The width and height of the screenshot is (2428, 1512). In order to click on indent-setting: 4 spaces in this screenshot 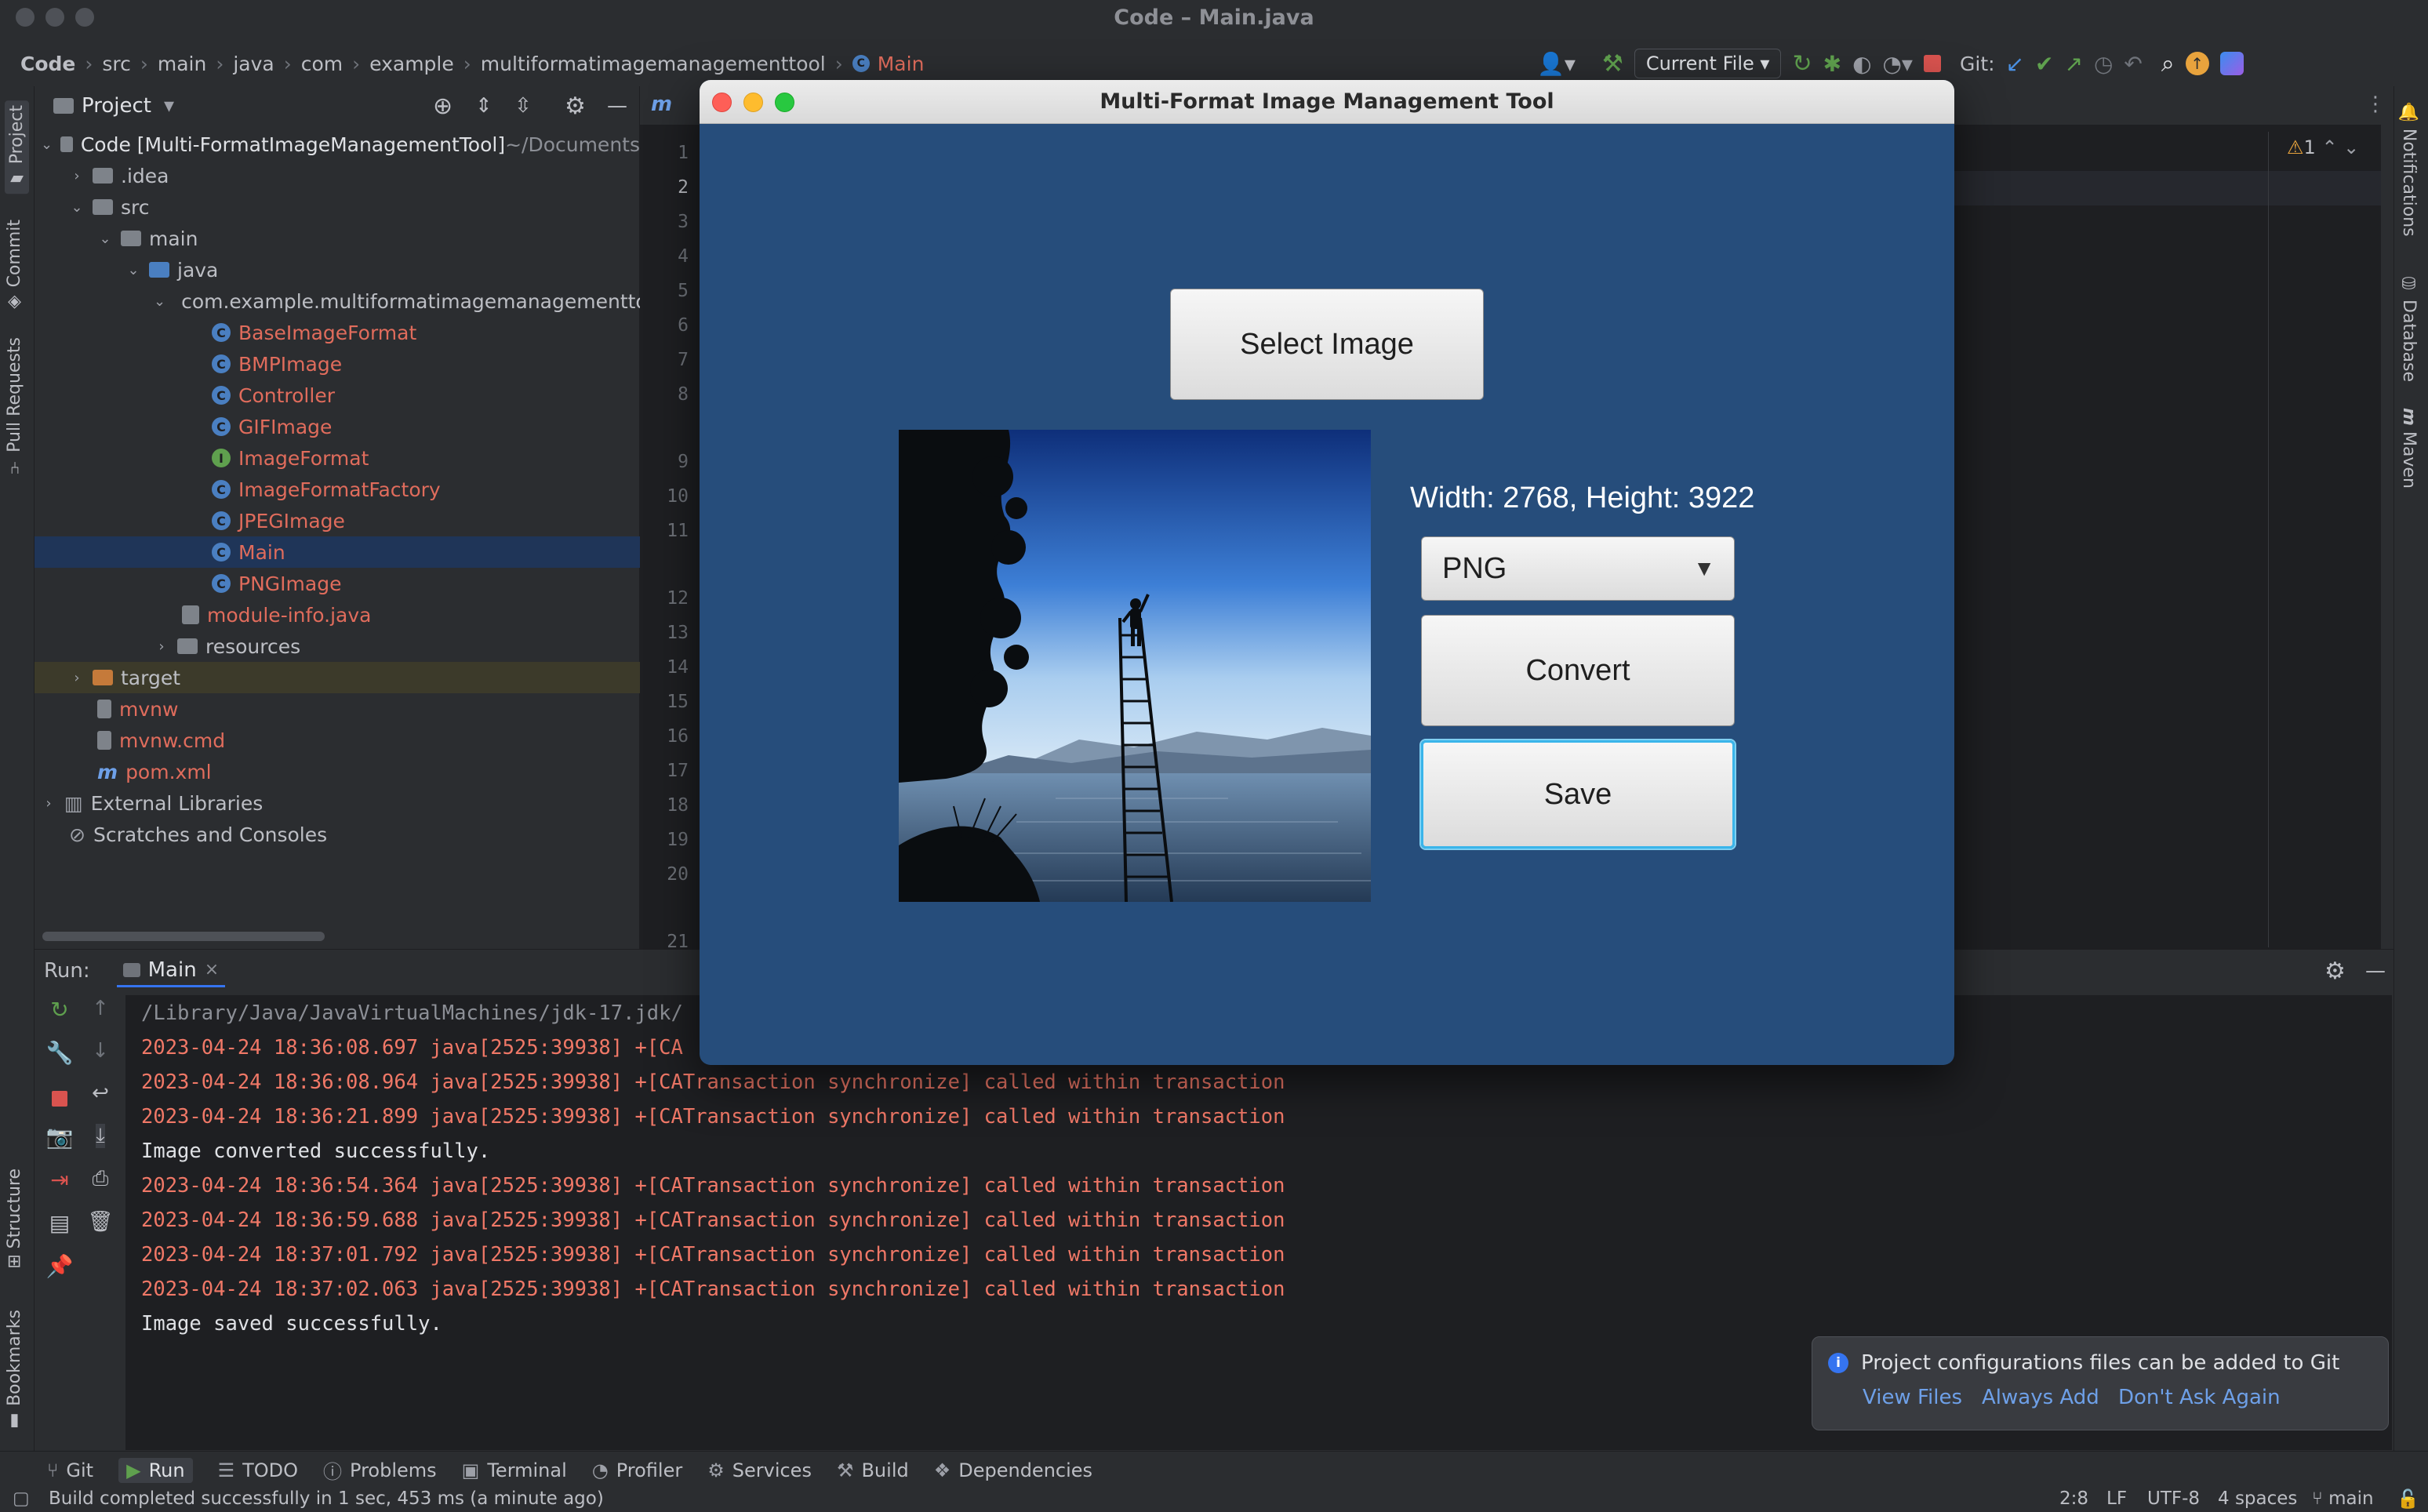, I will do `click(2257, 1498)`.